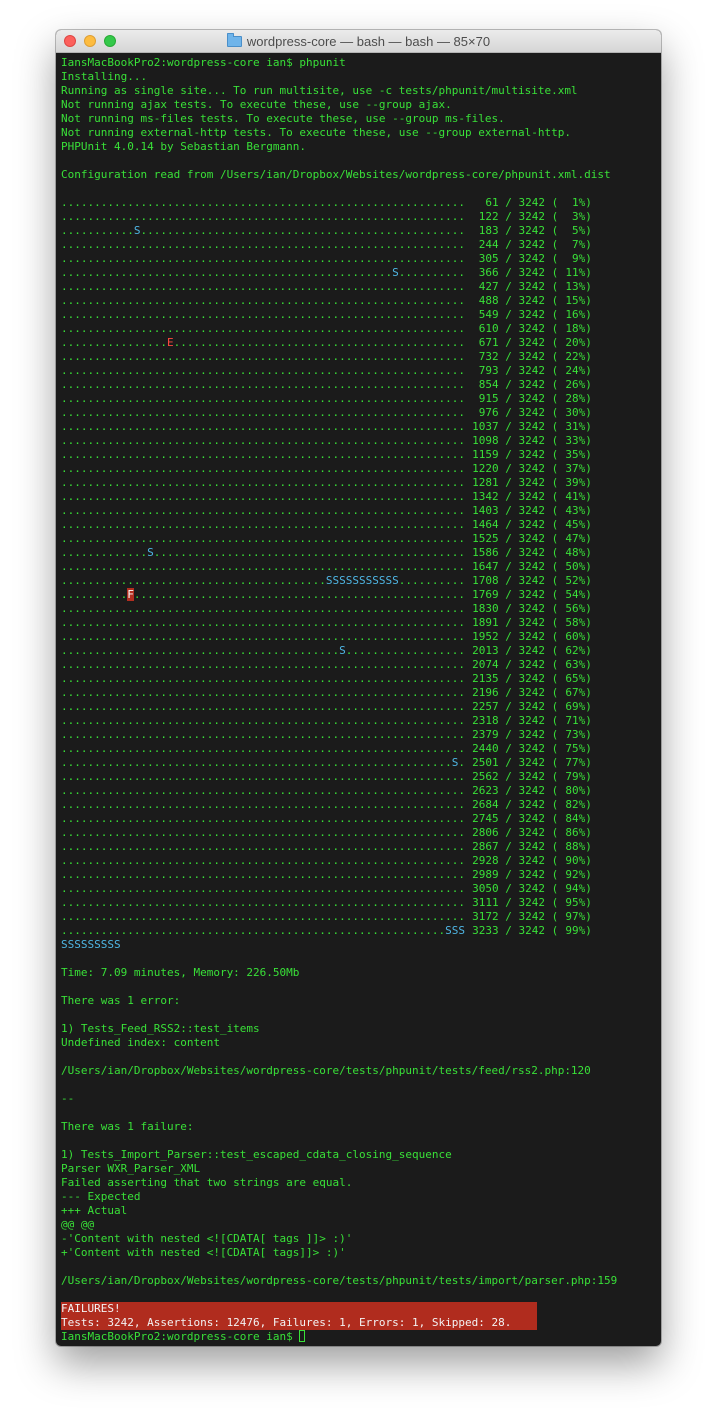 The width and height of the screenshot is (717, 1413). Describe the element at coordinates (485, 566) in the screenshot. I see `progress-count: 1647` at that location.